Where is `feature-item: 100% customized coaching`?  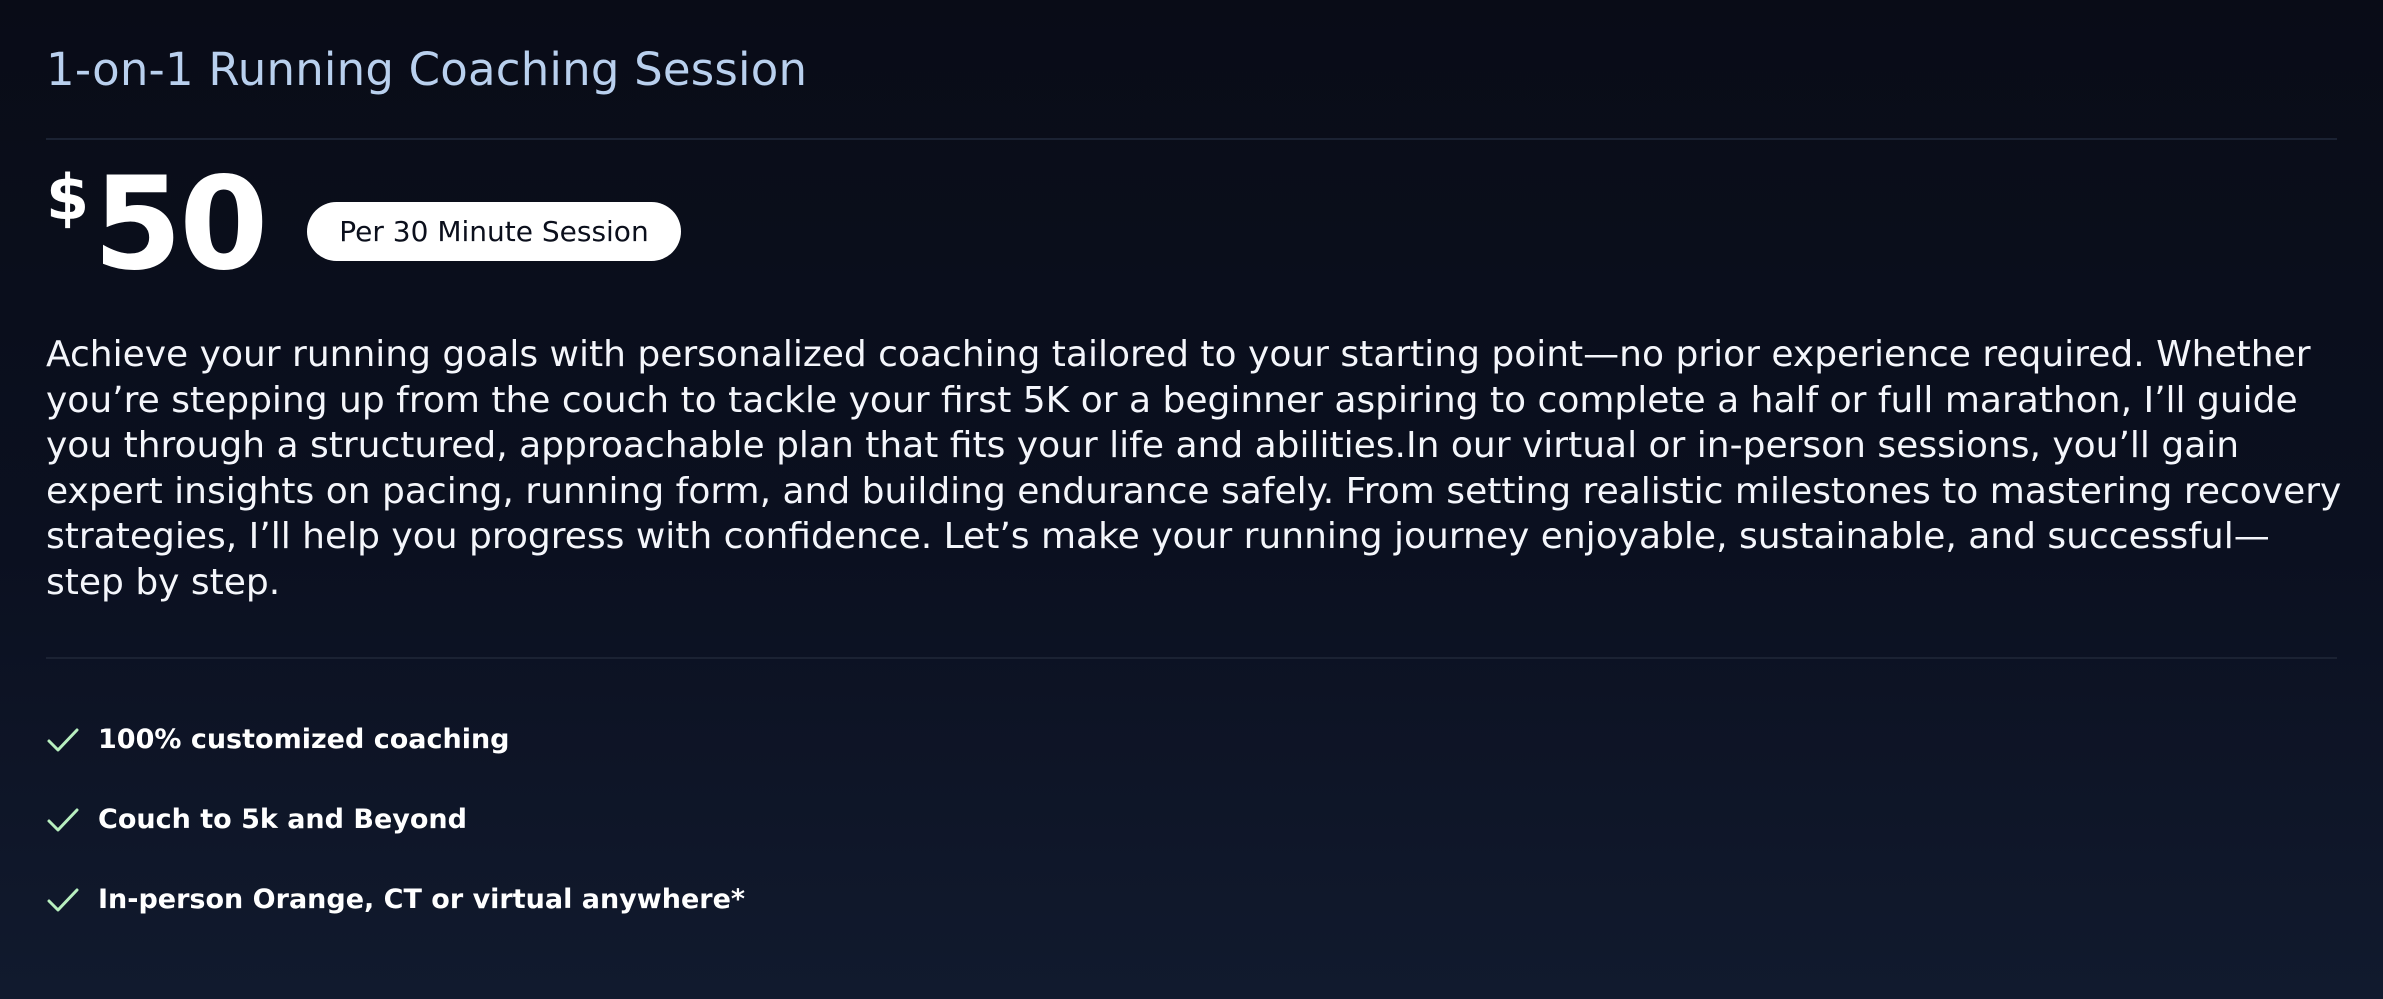
feature-item: 100% customized coaching is located at coordinates (1191, 739).